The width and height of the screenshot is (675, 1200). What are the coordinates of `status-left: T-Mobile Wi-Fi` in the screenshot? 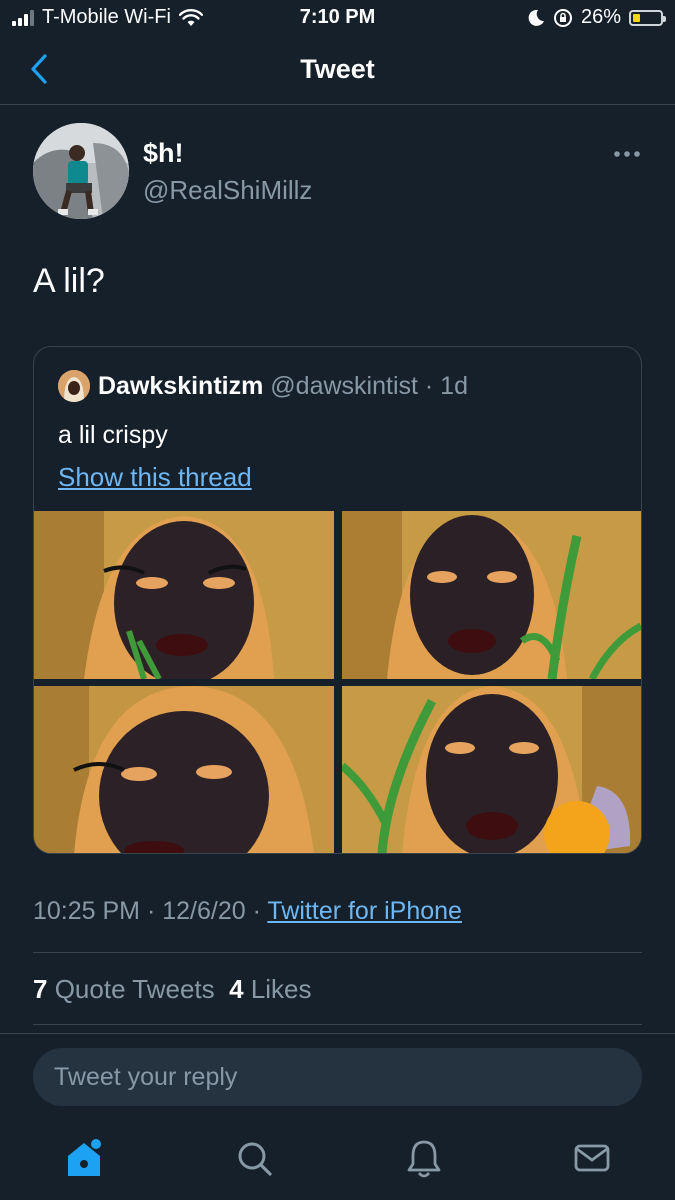 It's located at (107, 17).